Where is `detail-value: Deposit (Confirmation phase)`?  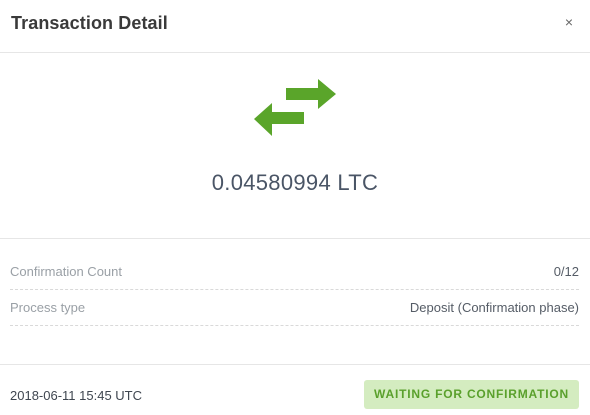 detail-value: Deposit (Confirmation phase) is located at coordinates (494, 307).